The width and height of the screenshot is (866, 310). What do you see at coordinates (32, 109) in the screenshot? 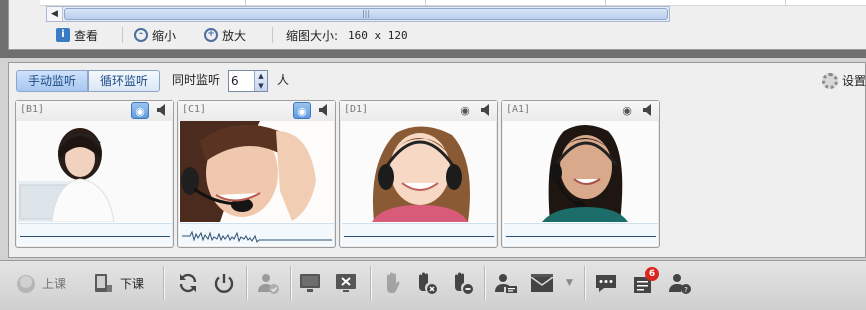
I see `student-label: [B1]` at bounding box center [32, 109].